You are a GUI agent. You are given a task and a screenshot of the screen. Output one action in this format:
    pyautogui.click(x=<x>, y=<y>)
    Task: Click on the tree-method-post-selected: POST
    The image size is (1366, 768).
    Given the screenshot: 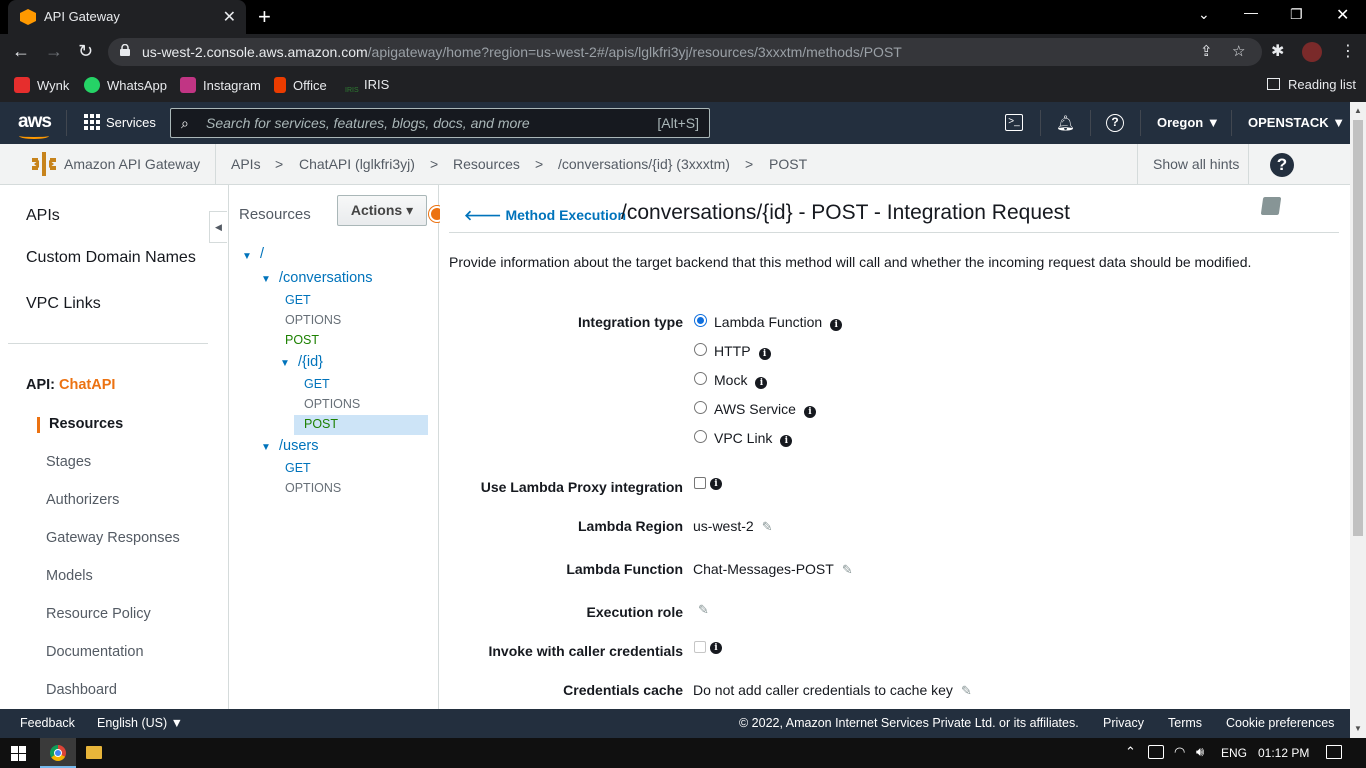 What is the action you would take?
    pyautogui.click(x=321, y=424)
    